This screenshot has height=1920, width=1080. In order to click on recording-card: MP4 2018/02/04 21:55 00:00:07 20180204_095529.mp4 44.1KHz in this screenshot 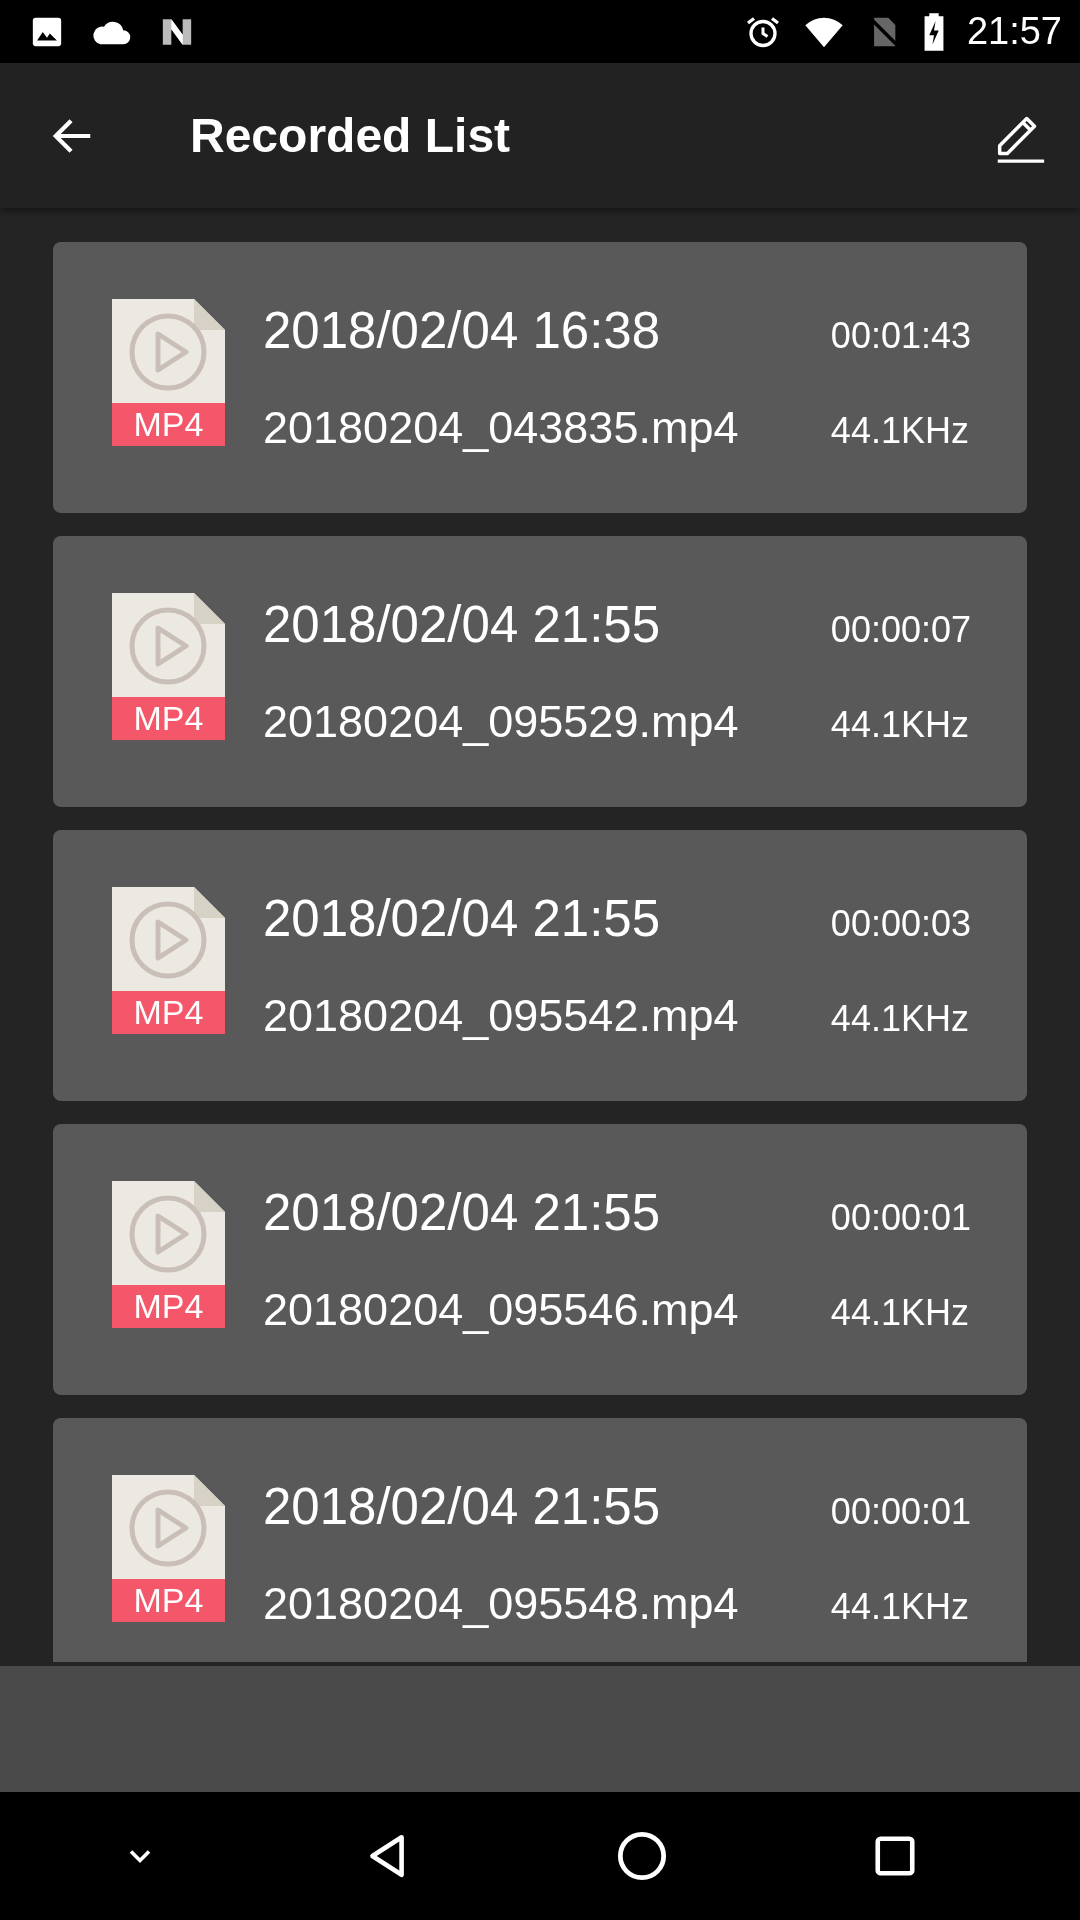, I will do `click(540, 671)`.